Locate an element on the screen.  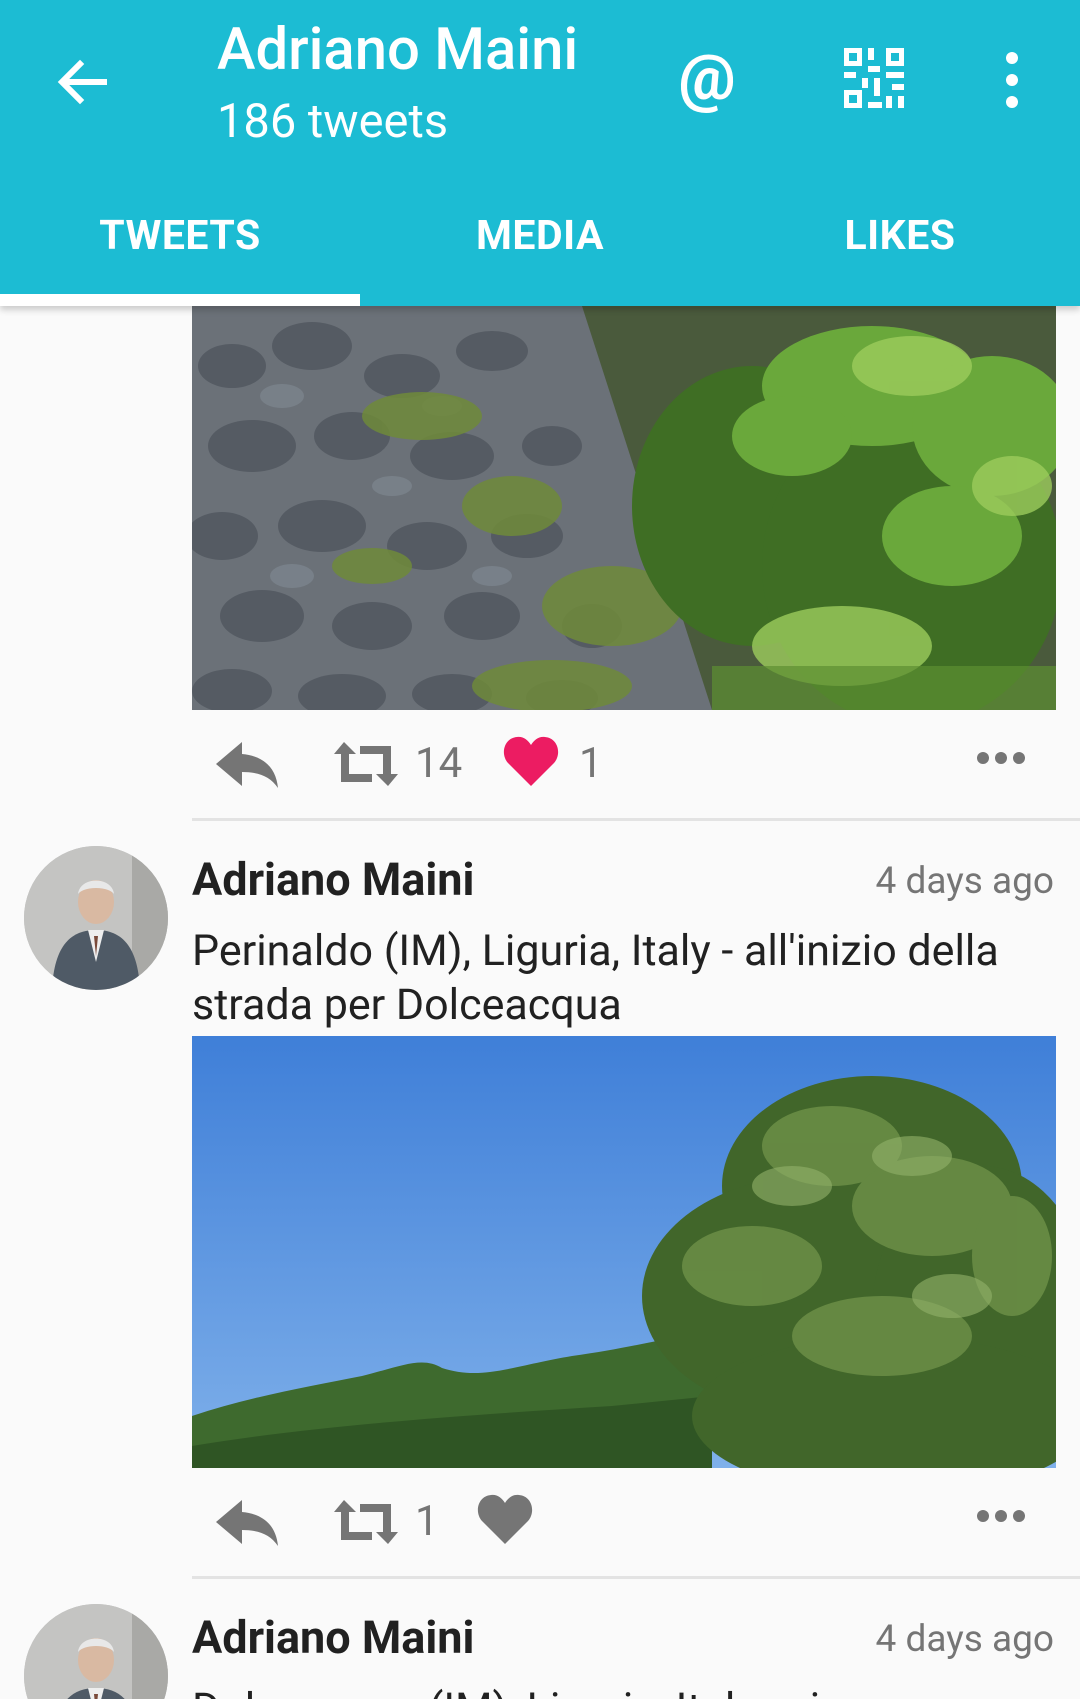
tweet-actions: 14 1 is located at coordinates (624, 765).